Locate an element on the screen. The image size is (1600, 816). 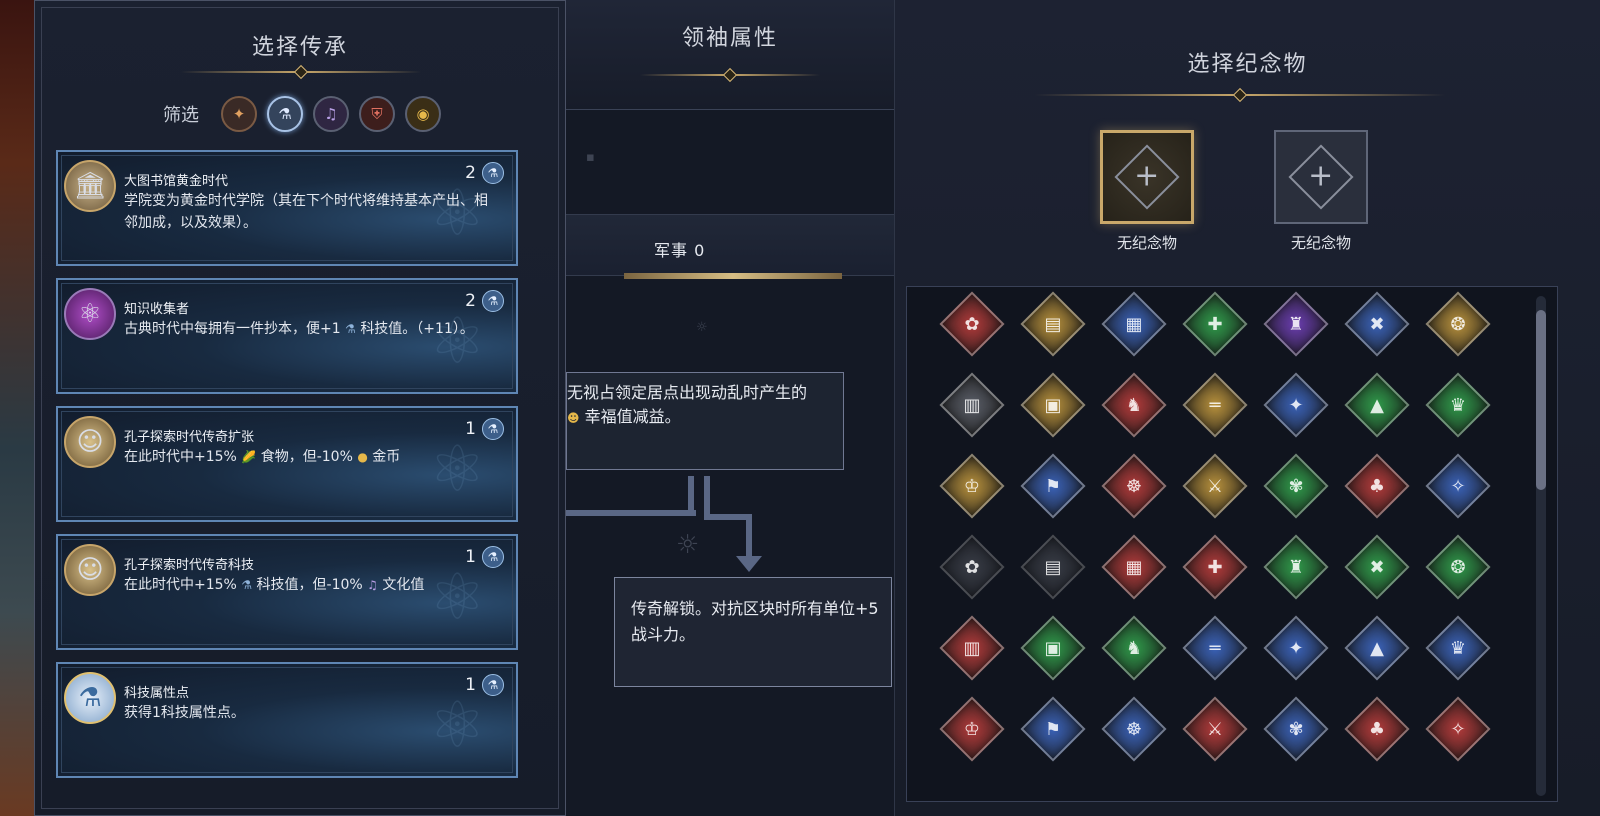
scrollbar-thumb is located at coordinates (1541, 400).